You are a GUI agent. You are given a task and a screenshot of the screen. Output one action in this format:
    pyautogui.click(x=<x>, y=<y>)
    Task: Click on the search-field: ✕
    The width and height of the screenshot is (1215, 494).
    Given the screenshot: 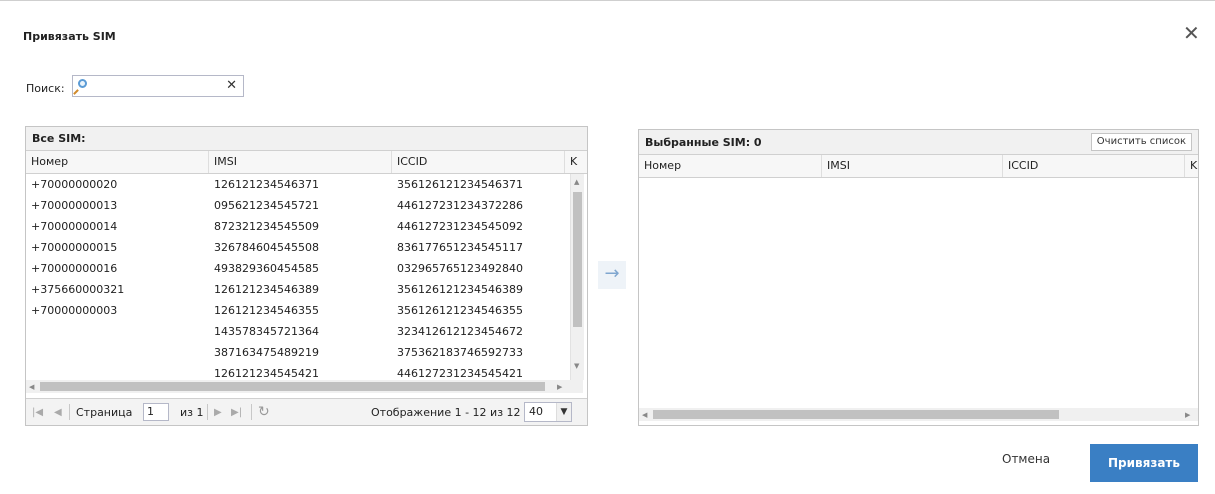 What is the action you would take?
    pyautogui.click(x=158, y=86)
    